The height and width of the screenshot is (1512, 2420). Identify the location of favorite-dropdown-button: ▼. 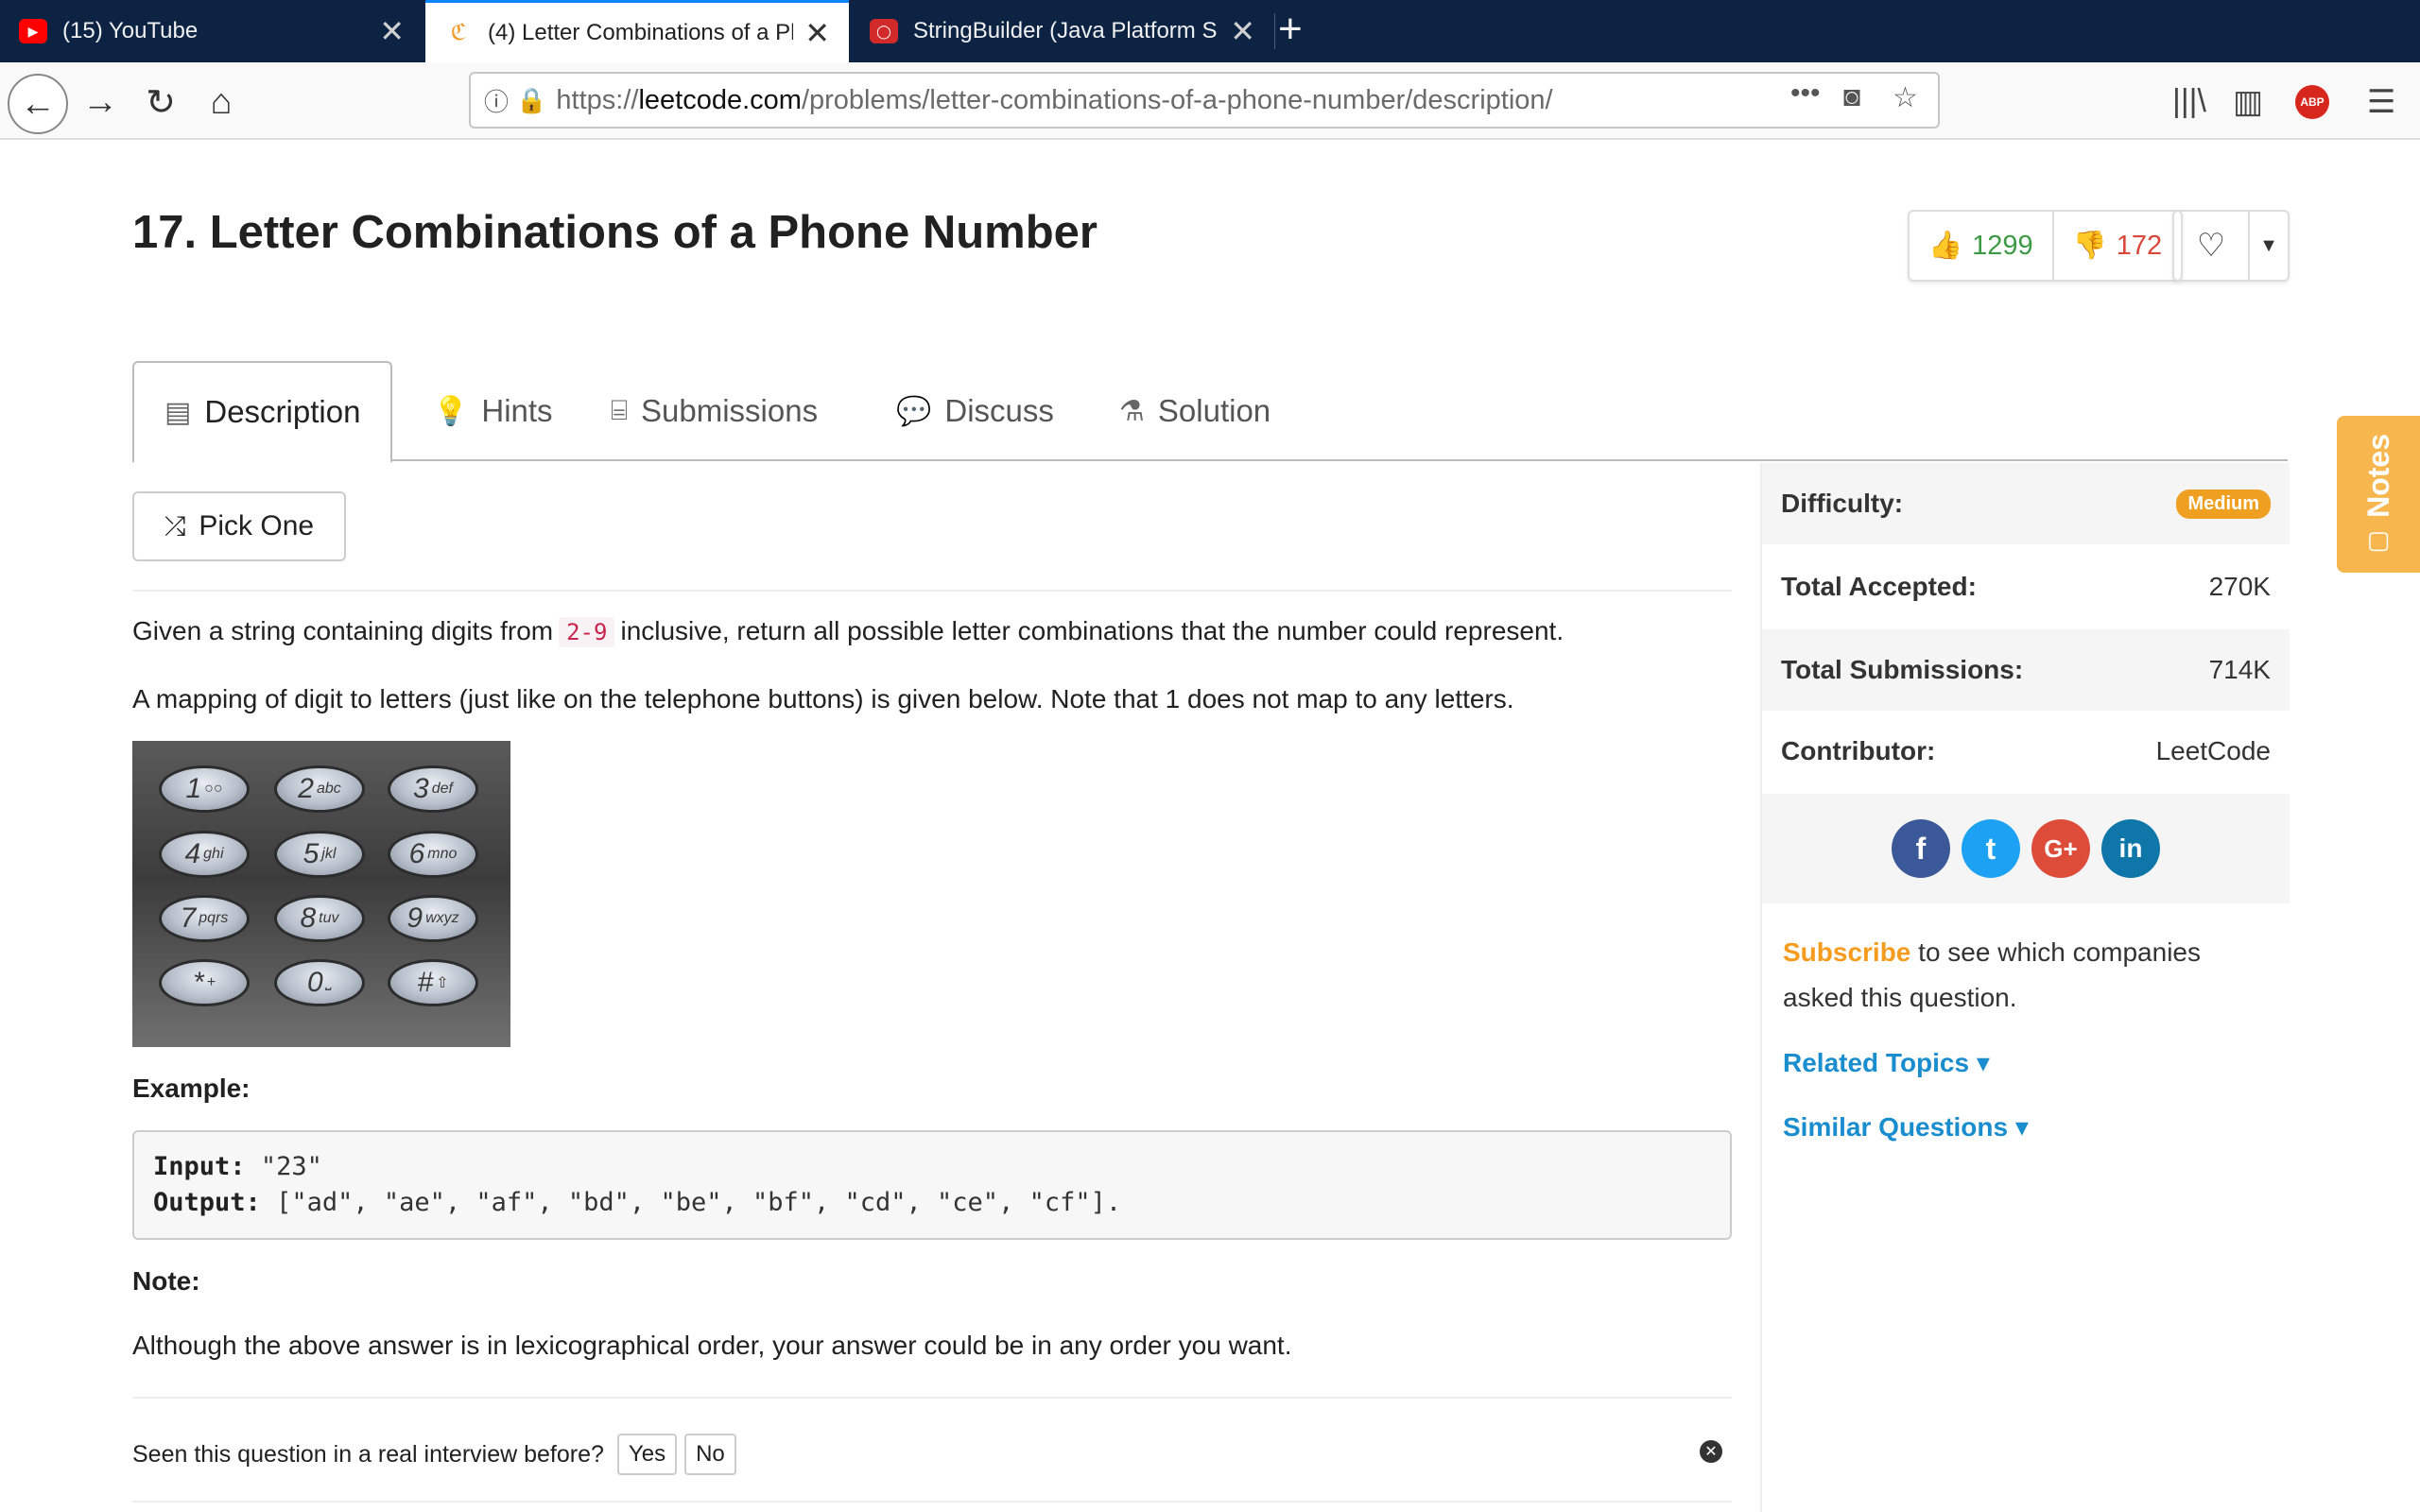
(2269, 246).